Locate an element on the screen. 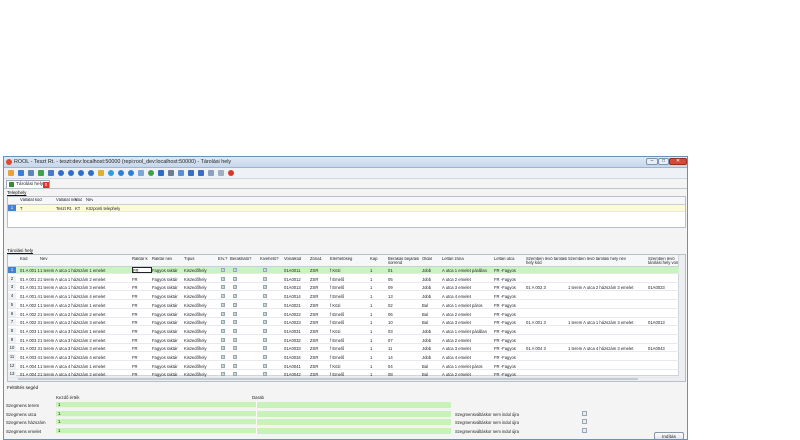 The image size is (800, 440). telephely-row: 1 T Teszt Rt. KT Központi telephely is located at coordinates (346, 208).